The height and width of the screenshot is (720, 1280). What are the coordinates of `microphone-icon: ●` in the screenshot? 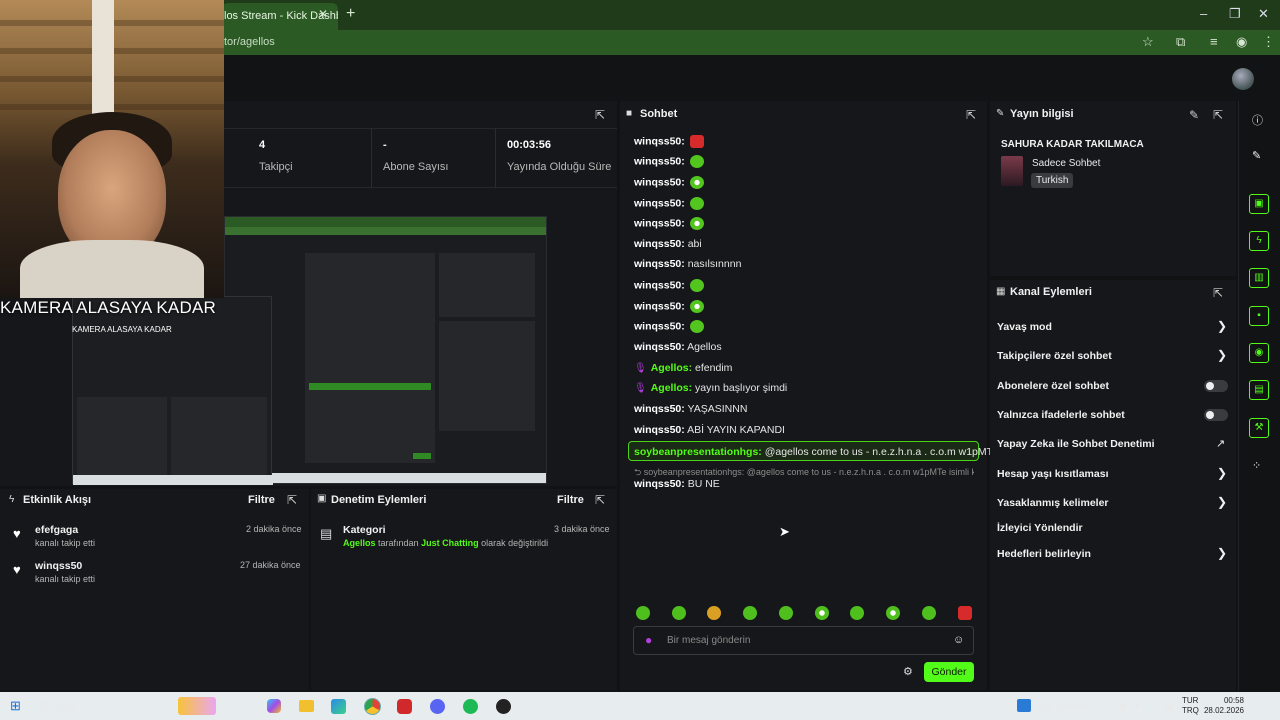 It's located at (648, 640).